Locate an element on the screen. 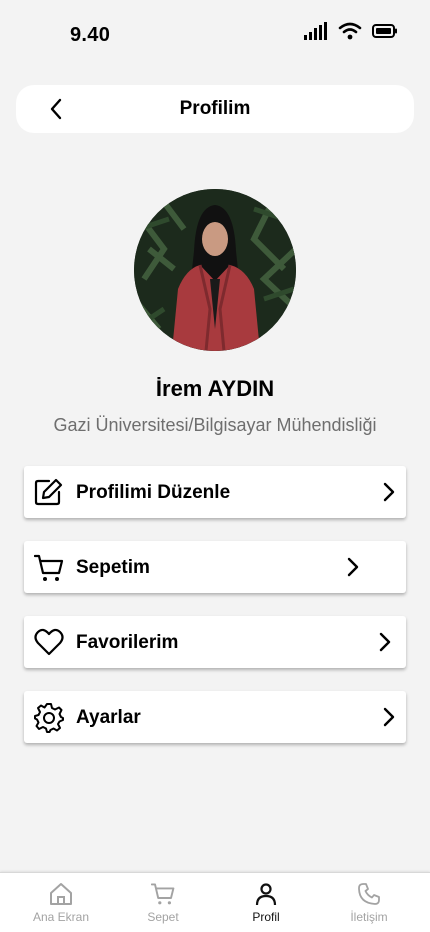 The image size is (430, 932). status-icons is located at coordinates (351, 31).